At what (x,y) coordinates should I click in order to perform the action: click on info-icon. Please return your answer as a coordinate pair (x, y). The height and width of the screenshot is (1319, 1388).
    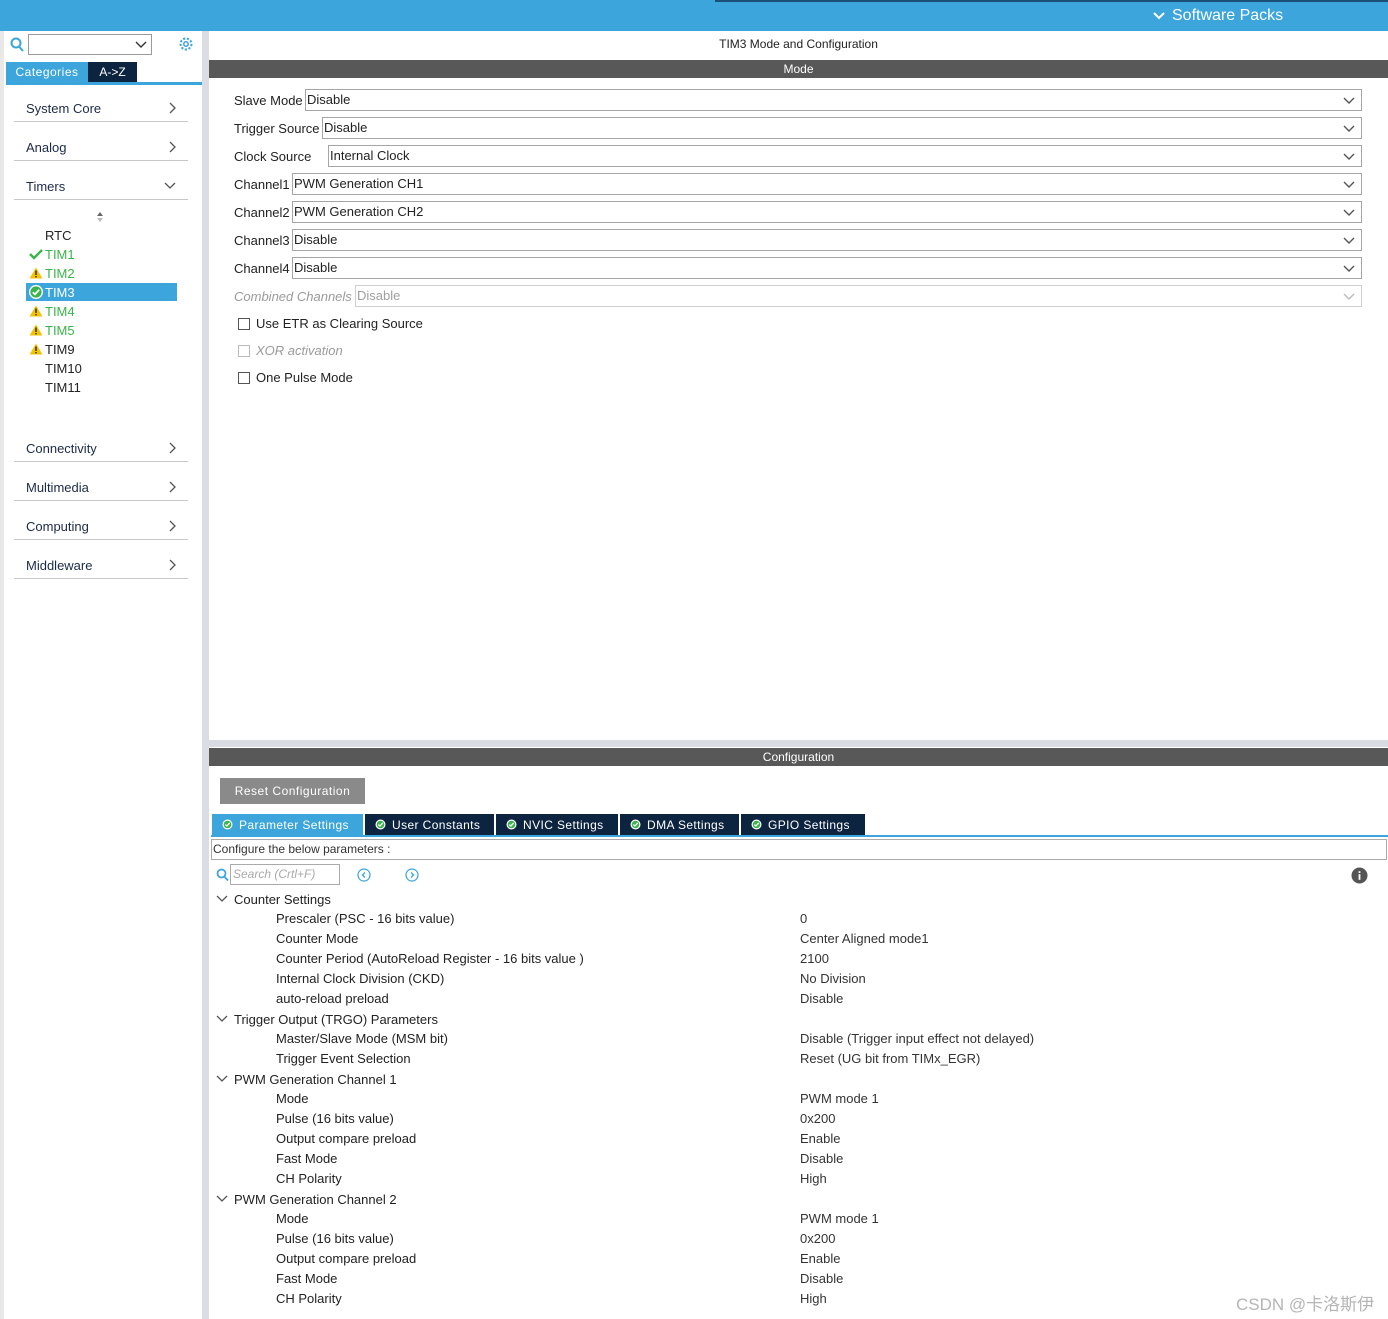
    Looking at the image, I should click on (1359, 875).